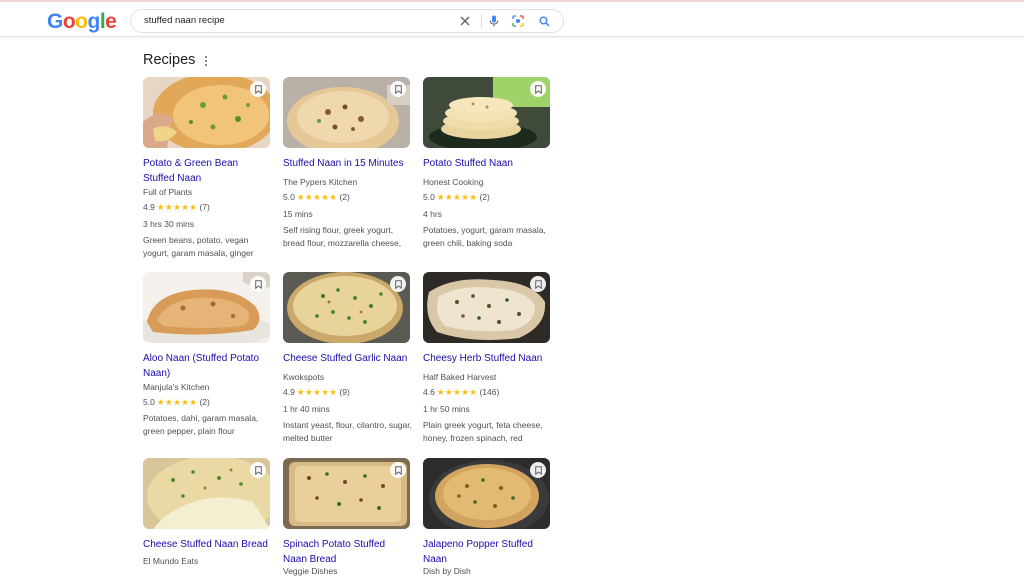 This screenshot has width=1024, height=577. I want to click on review-count: (9), so click(344, 392).